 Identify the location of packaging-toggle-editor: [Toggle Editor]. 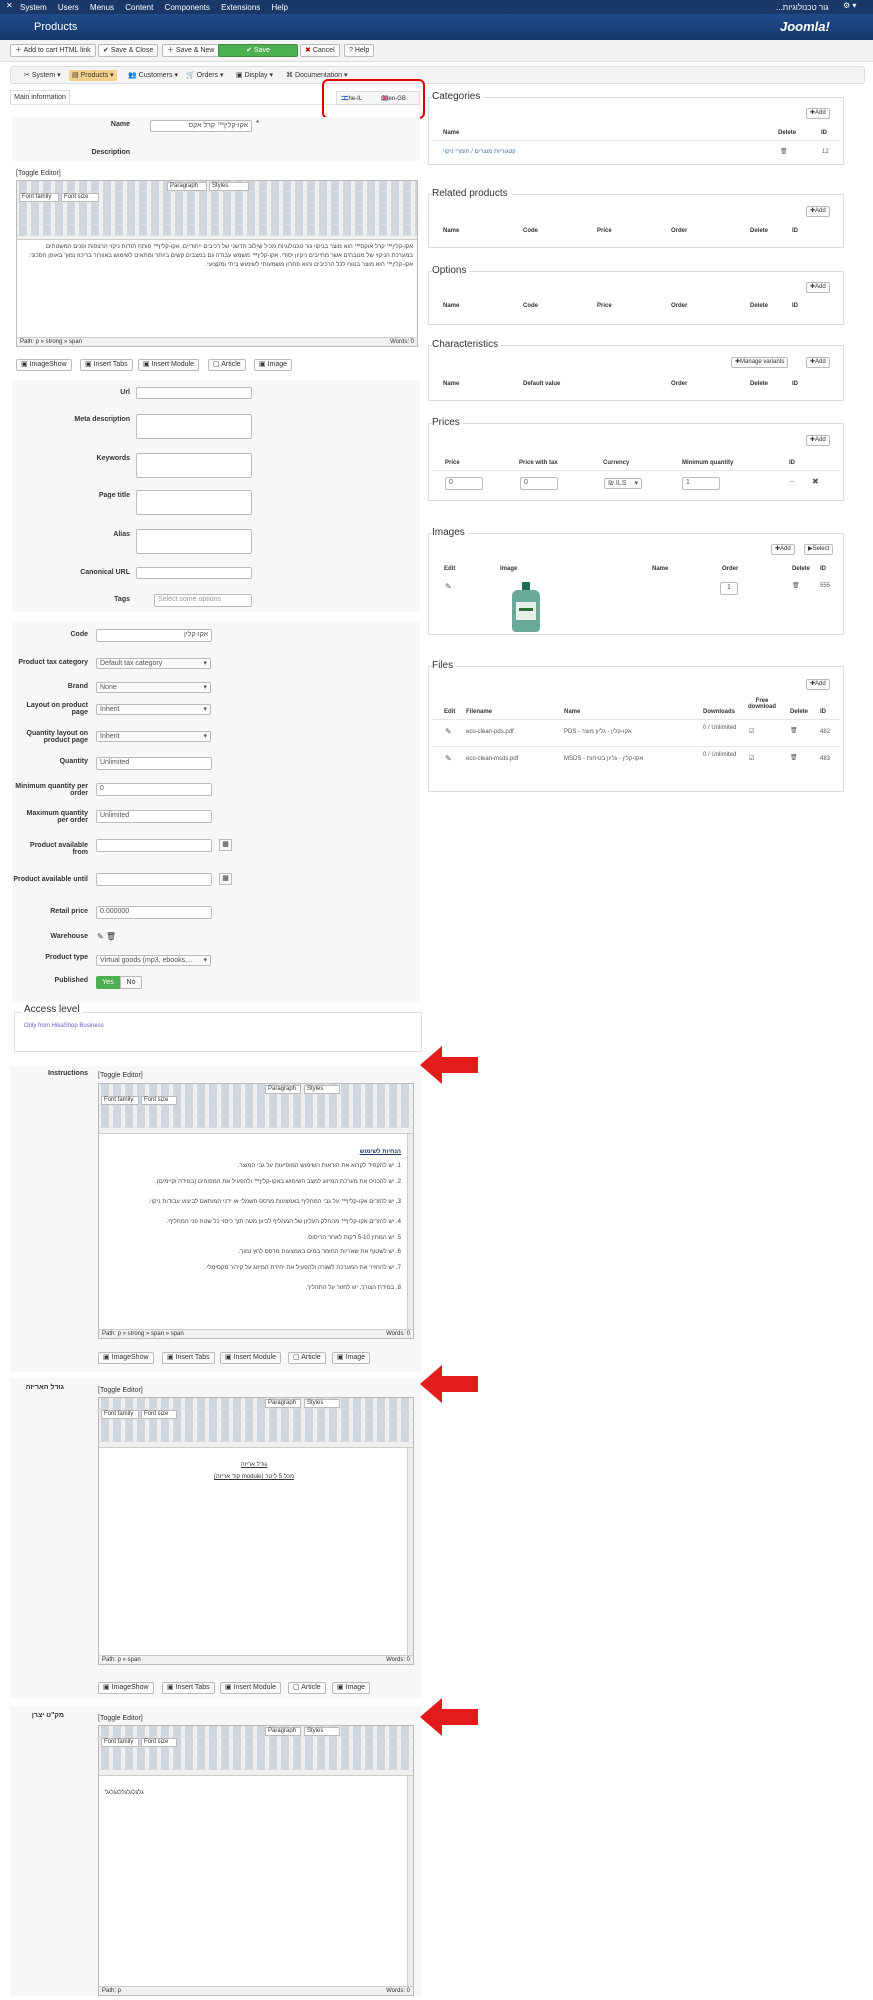
(120, 1390).